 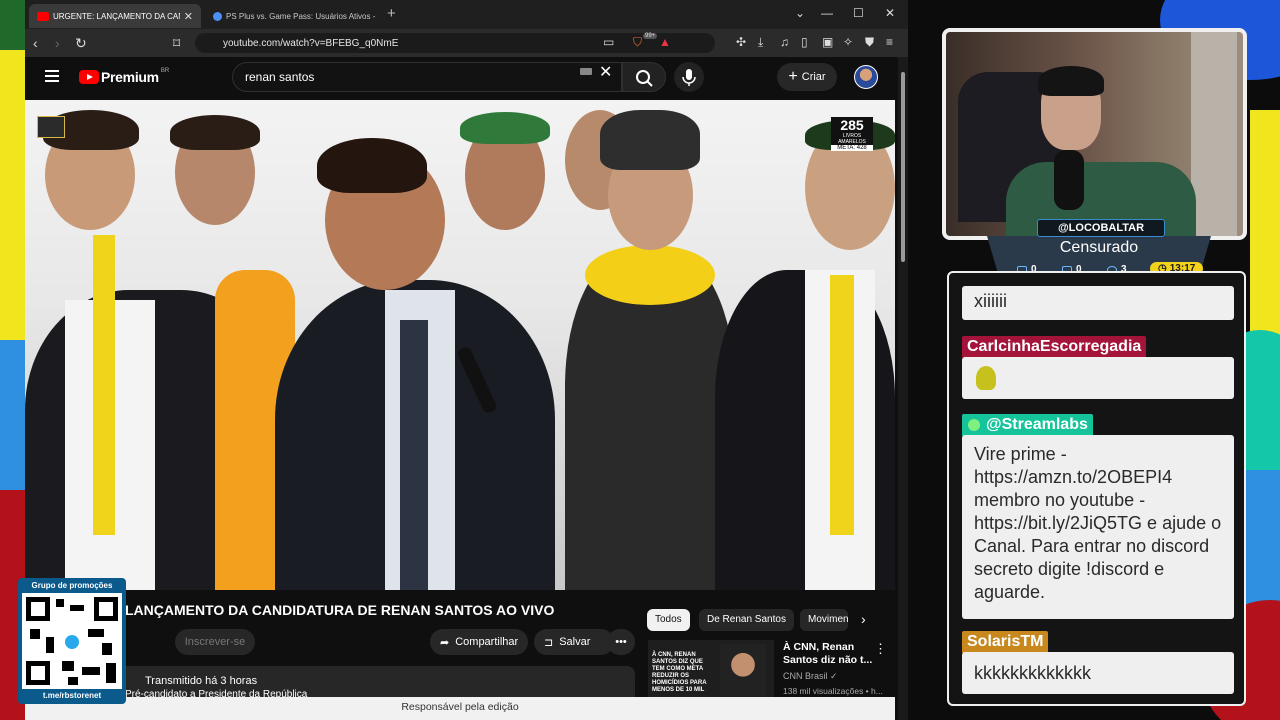 What do you see at coordinates (890, 13) in the screenshot?
I see `close-window-icon: ✕` at bounding box center [890, 13].